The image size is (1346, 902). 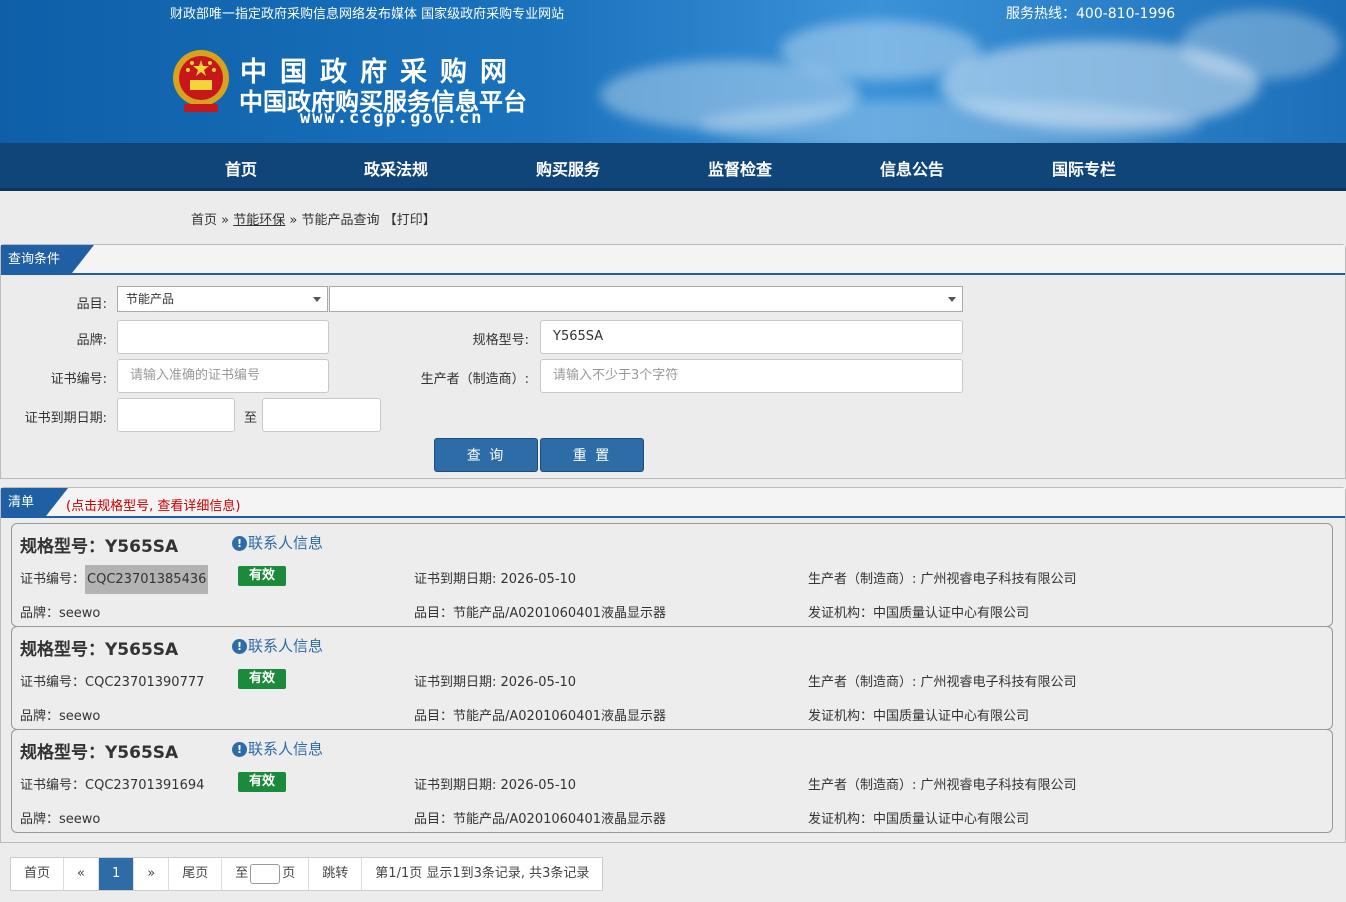 I want to click on nav-item-purchase-services: 购买服务, so click(x=568, y=168).